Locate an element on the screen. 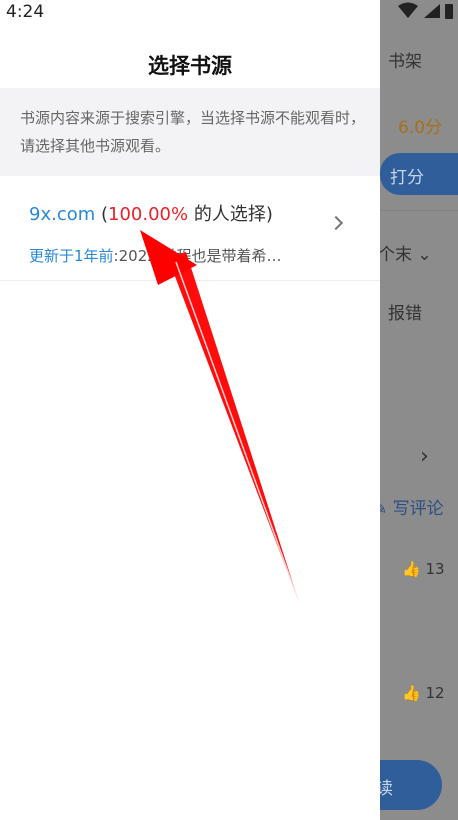 The image size is (458, 820). bookshelf-link: 书架 is located at coordinates (405, 62).